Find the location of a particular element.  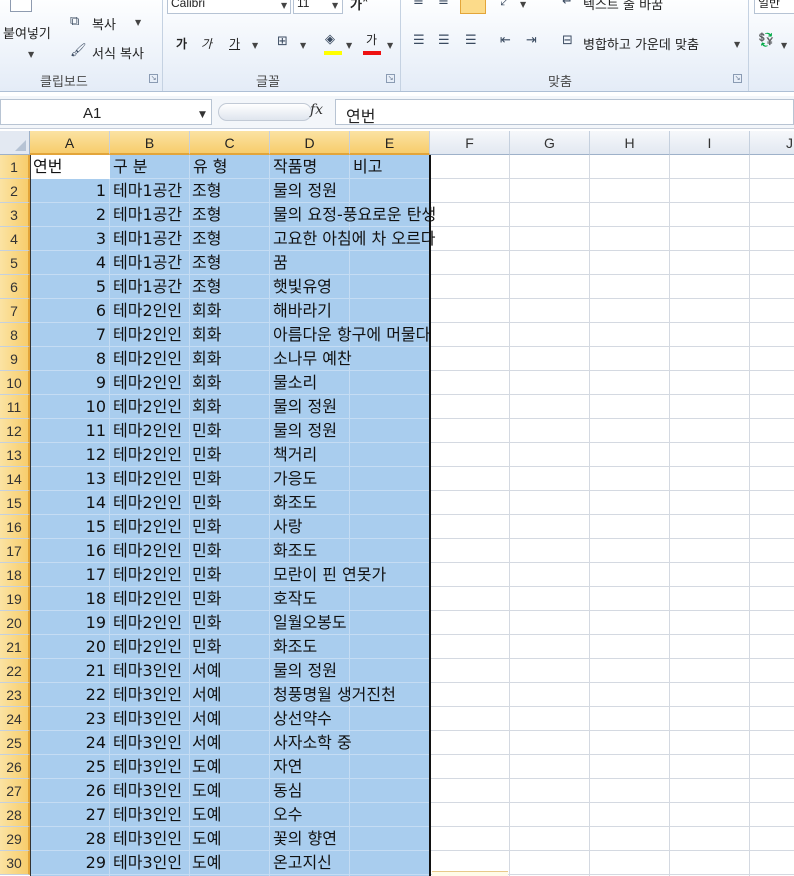

row-header: 10 is located at coordinates (15, 383).